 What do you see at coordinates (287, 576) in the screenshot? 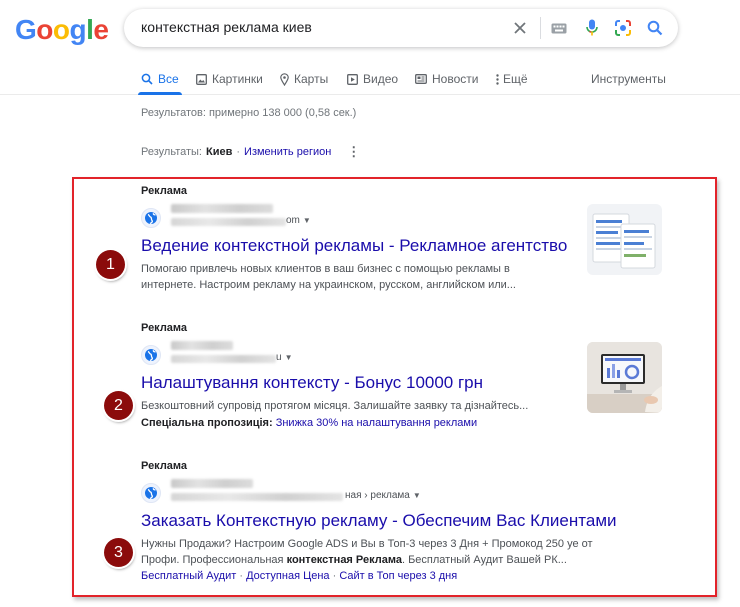
I see `sitelink: Доступная Цена` at bounding box center [287, 576].